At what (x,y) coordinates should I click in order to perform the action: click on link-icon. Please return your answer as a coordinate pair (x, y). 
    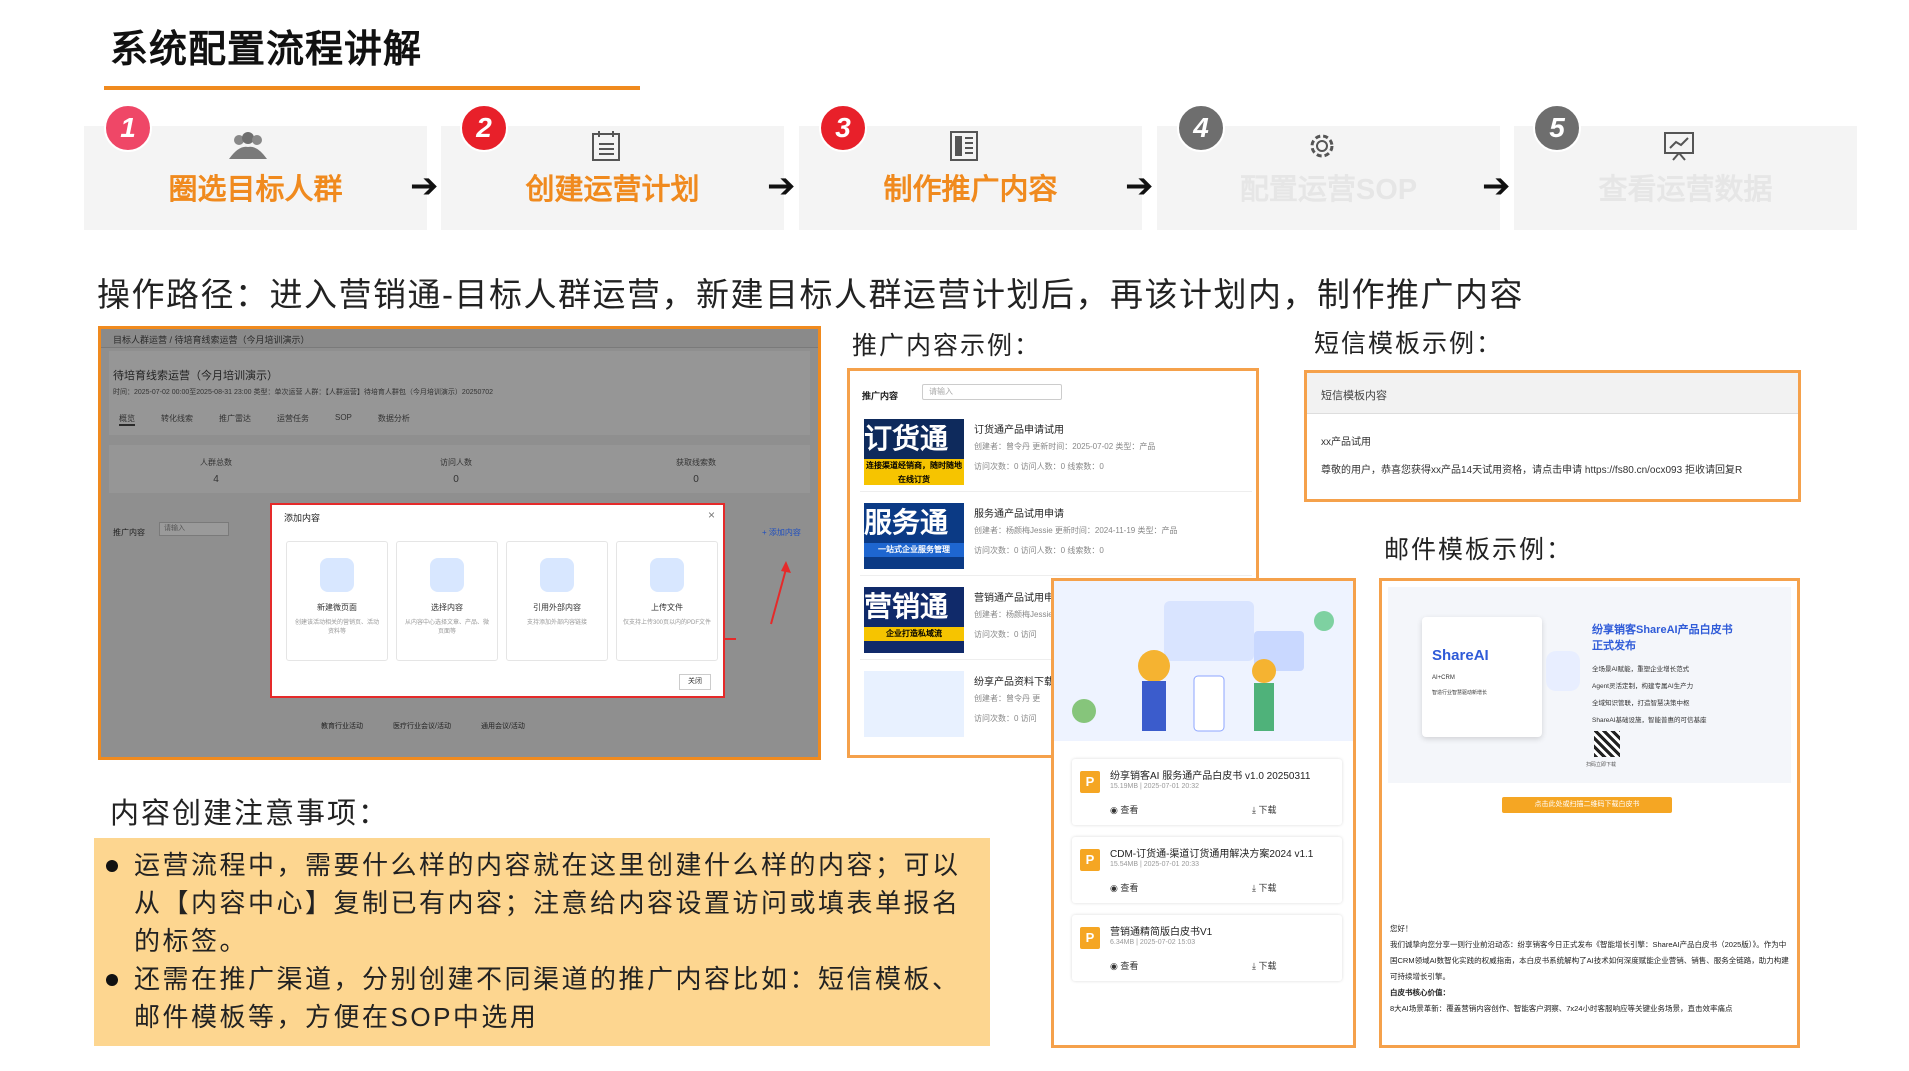
    Looking at the image, I should click on (557, 575).